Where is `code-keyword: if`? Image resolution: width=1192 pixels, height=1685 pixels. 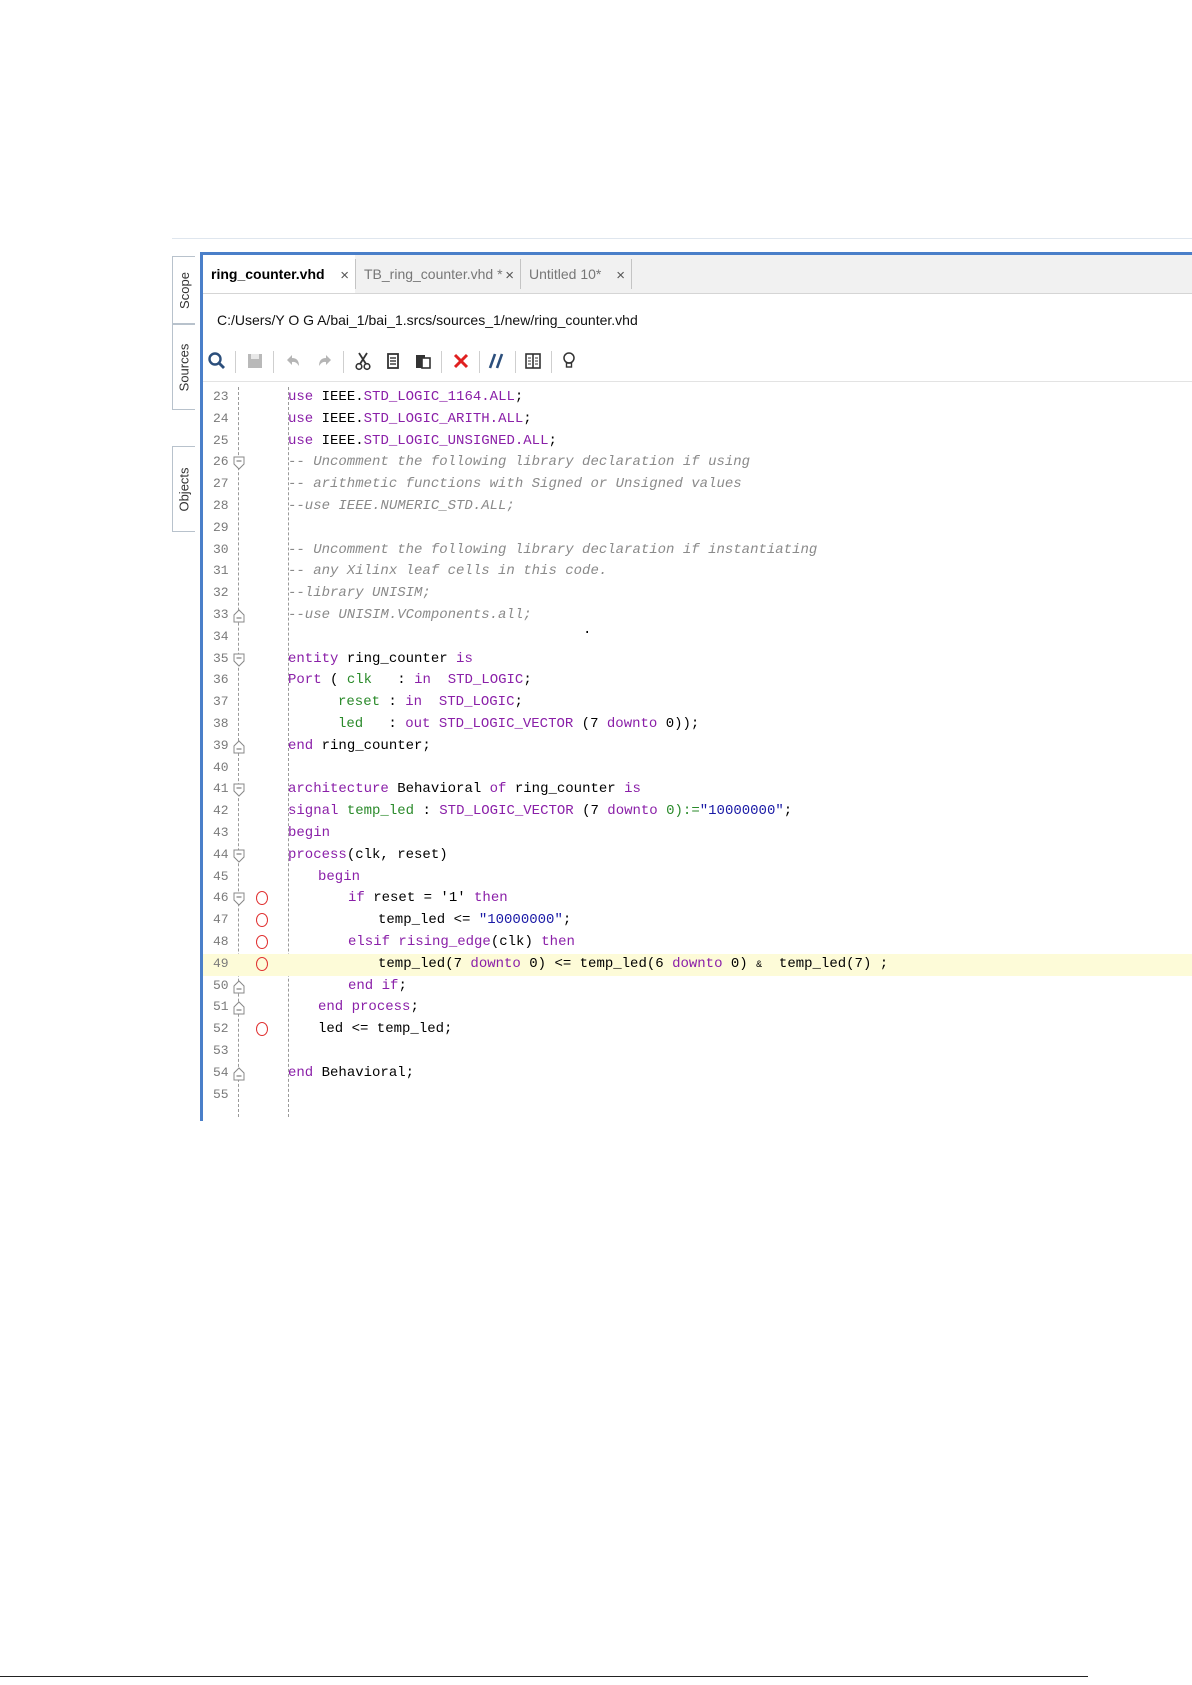 code-keyword: if is located at coordinates (356, 898).